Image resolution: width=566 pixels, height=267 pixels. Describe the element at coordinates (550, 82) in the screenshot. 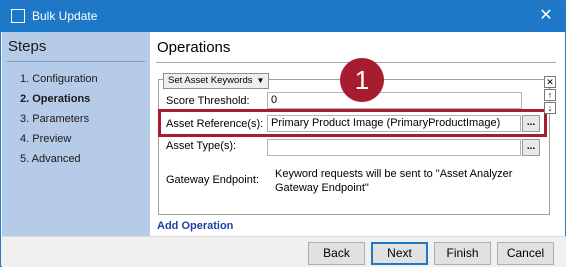

I see `remove-operation-icon: ✕` at that location.